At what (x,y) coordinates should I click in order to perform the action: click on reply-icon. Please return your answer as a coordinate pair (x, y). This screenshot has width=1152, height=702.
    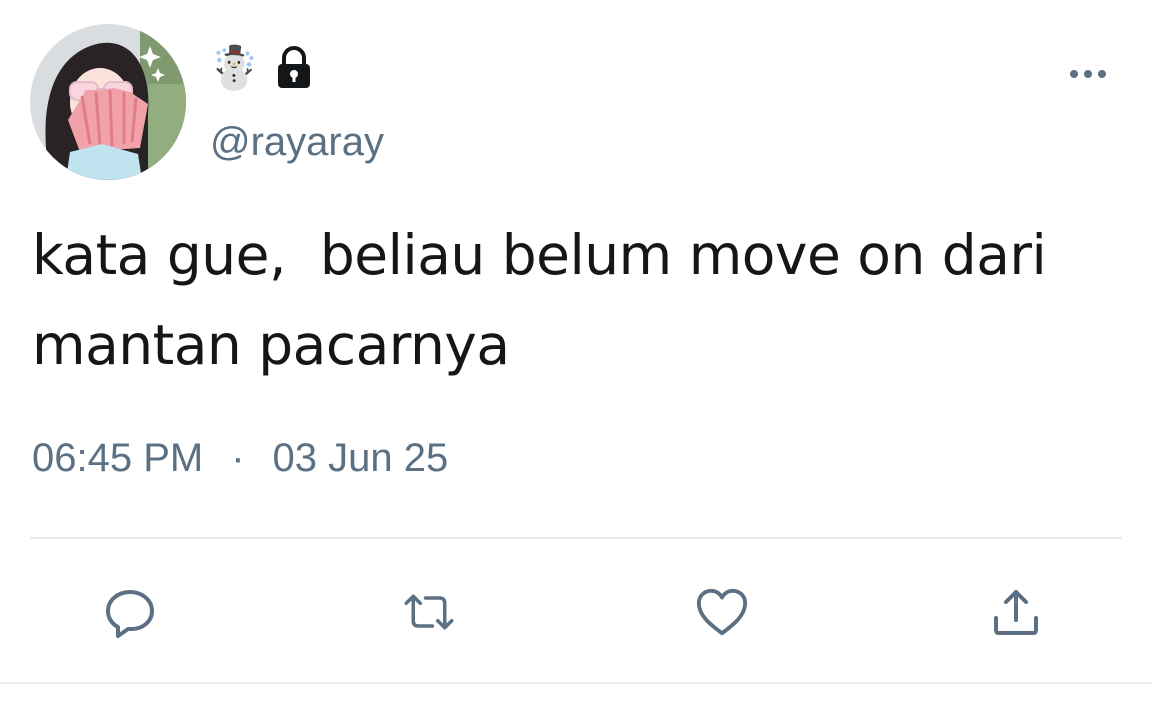
    Looking at the image, I should click on (130, 614).